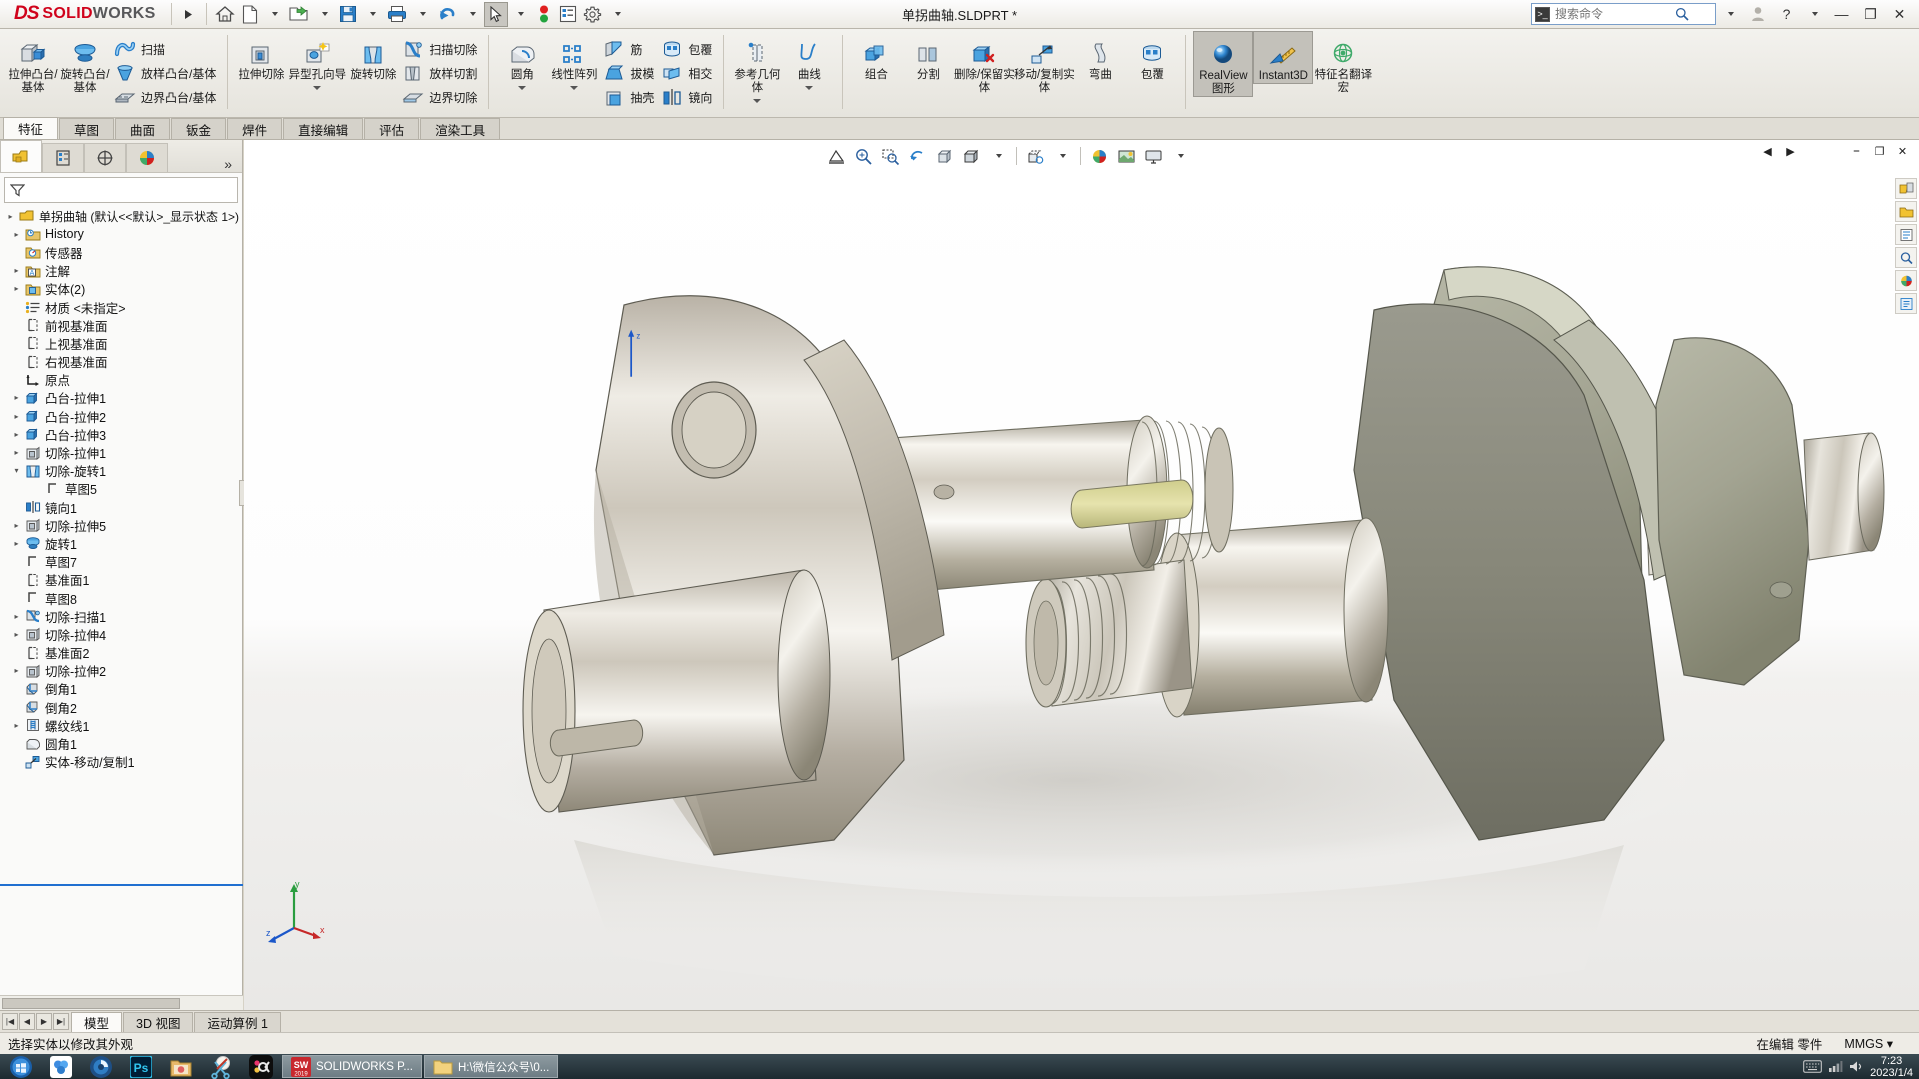 The image size is (1919, 1079). Describe the element at coordinates (250, 14) in the screenshot. I see `new-document-button` at that location.